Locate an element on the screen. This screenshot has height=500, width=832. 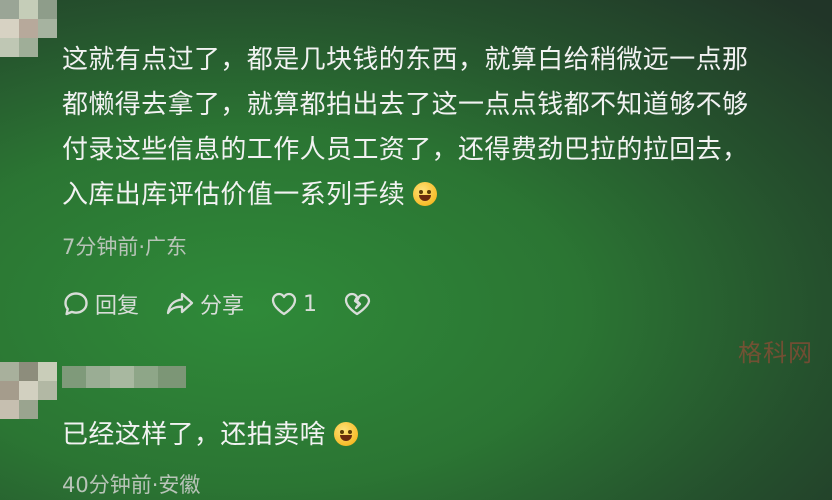
comment-line: 都懒得去拿了，就算都拍出去了这一点点钱都不知道够不够 is located at coordinates (405, 105).